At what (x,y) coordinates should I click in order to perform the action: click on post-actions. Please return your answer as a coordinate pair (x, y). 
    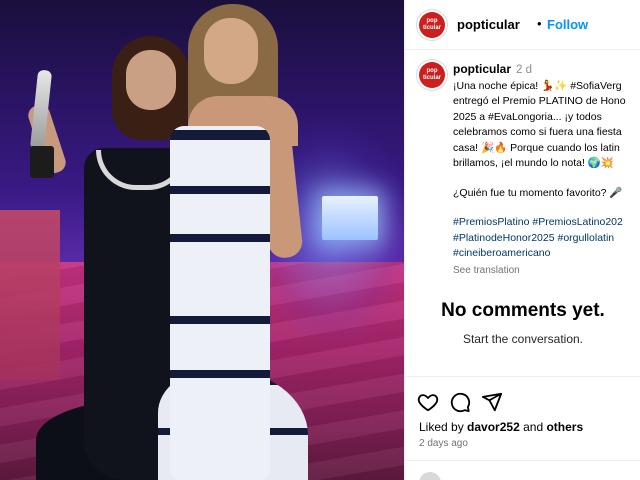
    Looking at the image, I should click on (460, 402).